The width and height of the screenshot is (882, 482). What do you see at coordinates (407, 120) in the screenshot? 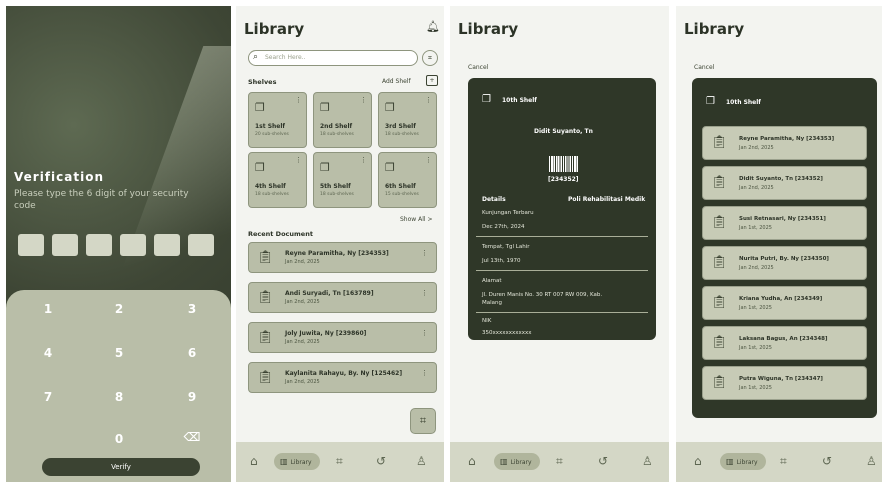
I see `shelf-card: ❐ ⋮ 3rd Shelf 18 sub-shelves` at bounding box center [407, 120].